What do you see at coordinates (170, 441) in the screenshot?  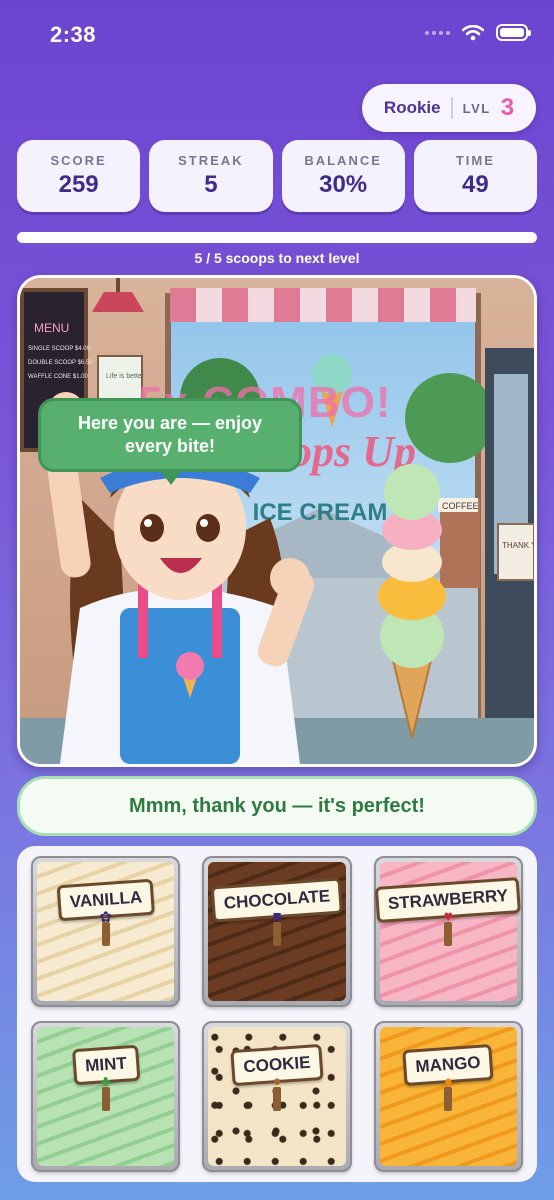 I see `speech-bubble: Here you are — enjoy every bite!` at bounding box center [170, 441].